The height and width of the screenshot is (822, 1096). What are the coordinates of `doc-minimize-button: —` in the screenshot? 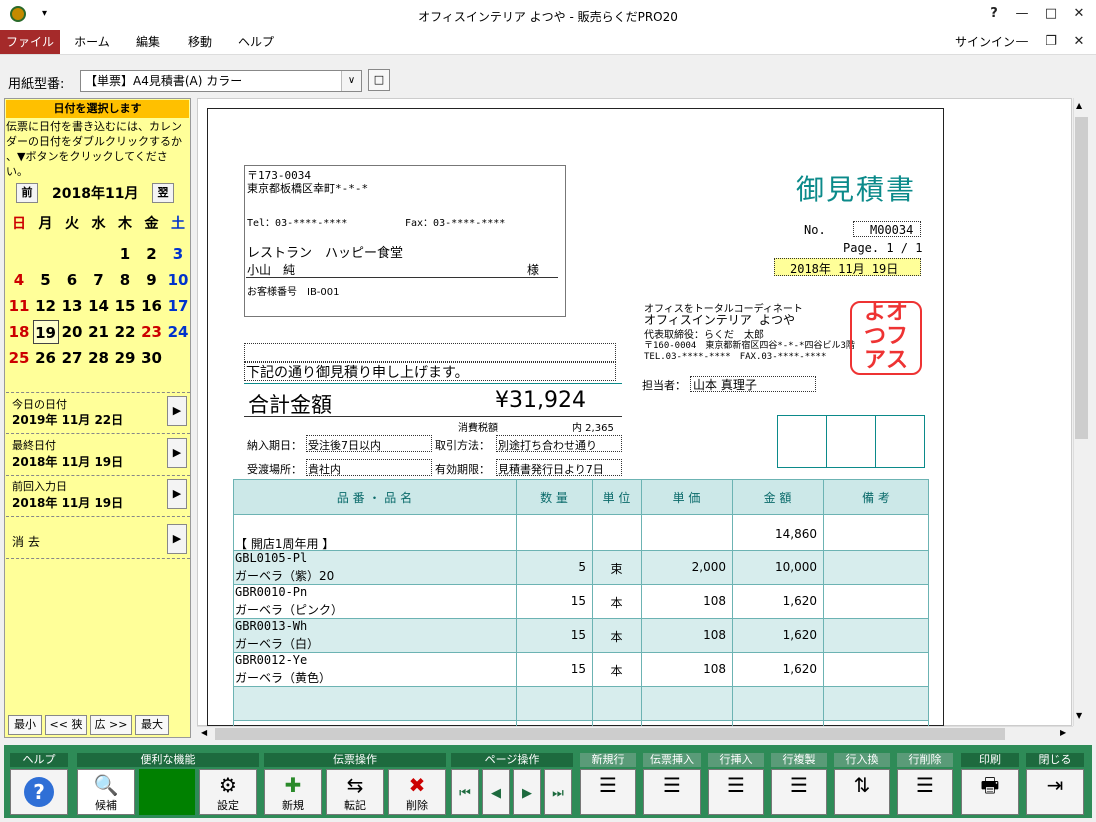 It's located at (1022, 43).